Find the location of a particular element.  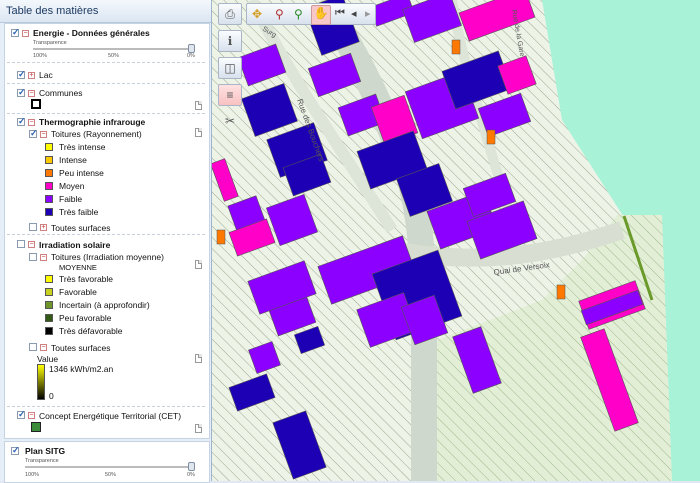

energie-slider-knob is located at coordinates (191, 48).